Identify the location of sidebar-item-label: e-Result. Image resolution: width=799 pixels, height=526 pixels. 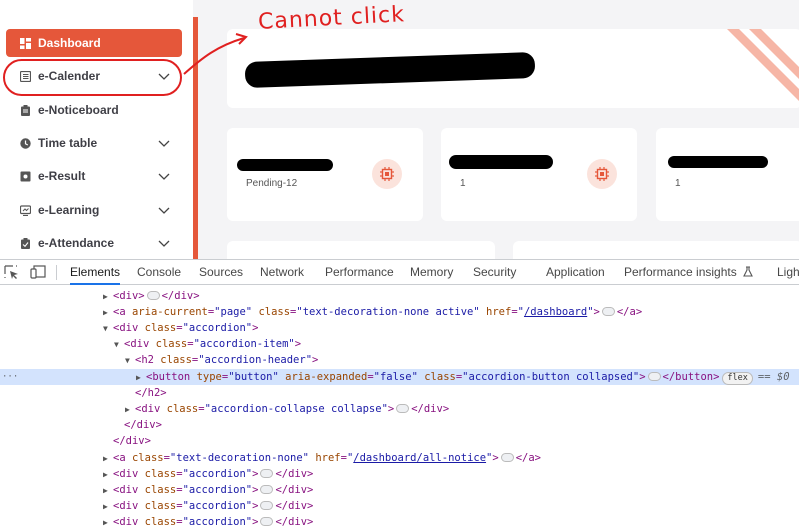
(62, 176).